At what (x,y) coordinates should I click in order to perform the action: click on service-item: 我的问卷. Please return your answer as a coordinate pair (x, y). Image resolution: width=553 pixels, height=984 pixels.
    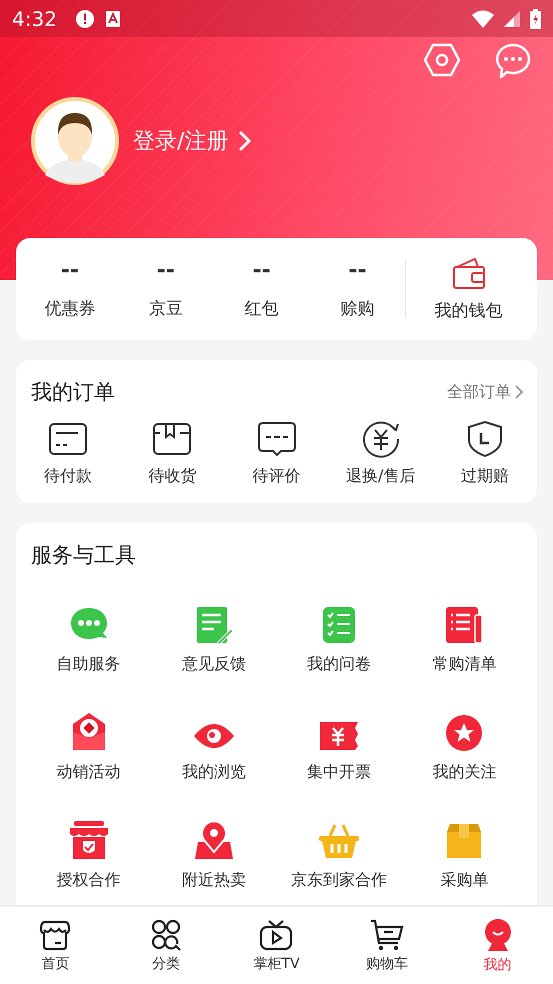
    Looking at the image, I should click on (339, 631).